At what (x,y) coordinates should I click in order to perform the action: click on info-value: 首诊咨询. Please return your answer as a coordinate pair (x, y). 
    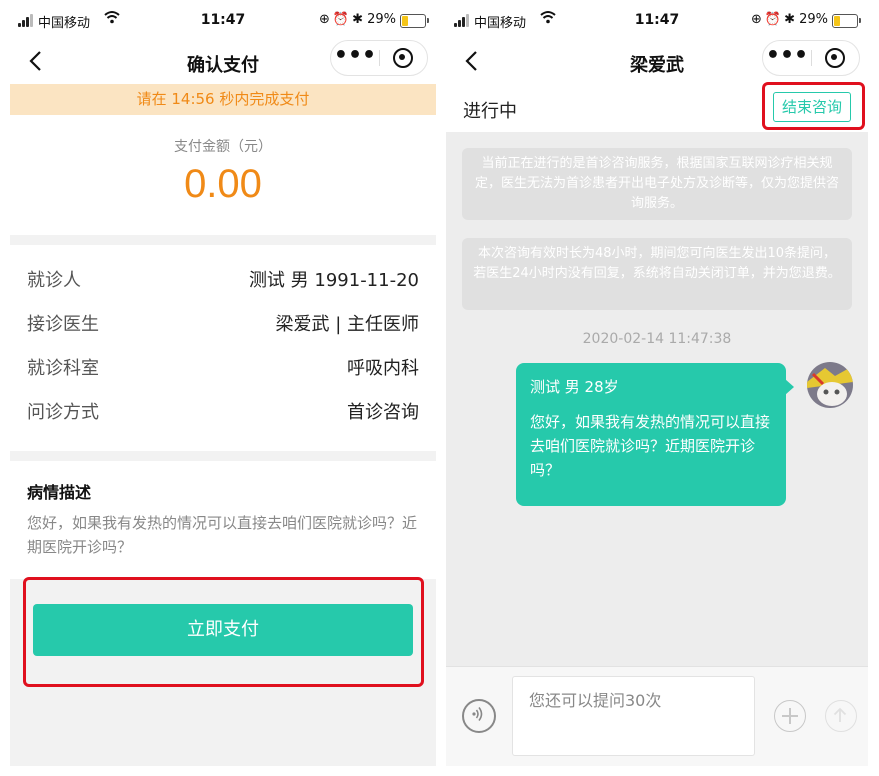
    Looking at the image, I should click on (383, 412).